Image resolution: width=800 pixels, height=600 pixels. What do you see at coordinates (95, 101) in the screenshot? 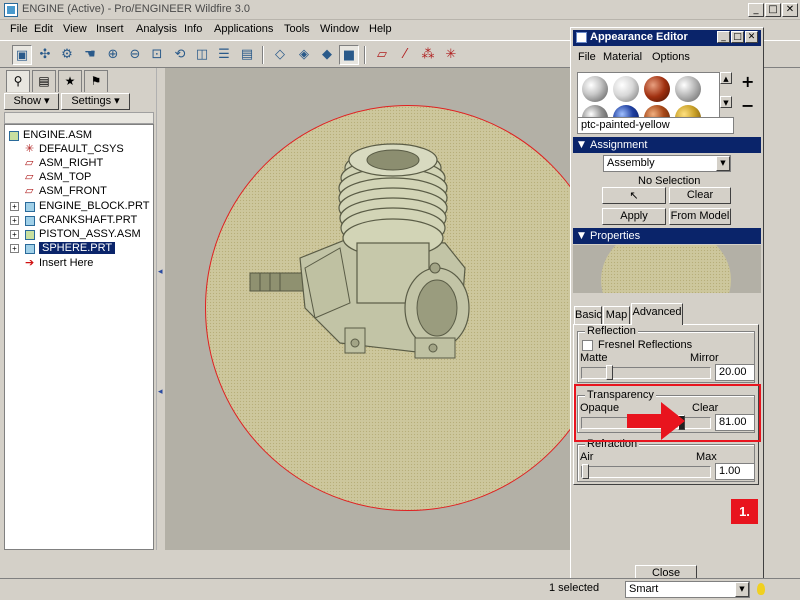
I see `settings-button: Settings ▾` at bounding box center [95, 101].